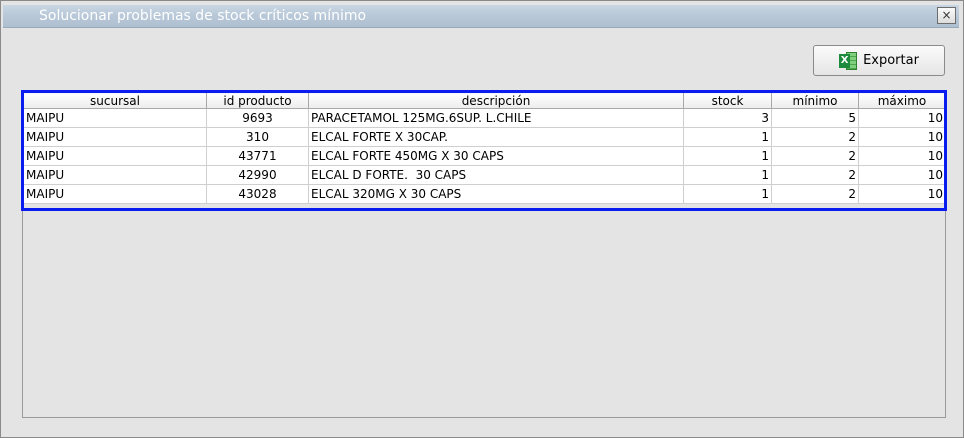 The height and width of the screenshot is (438, 964). I want to click on cell-id-producto: 9693, so click(257, 118).